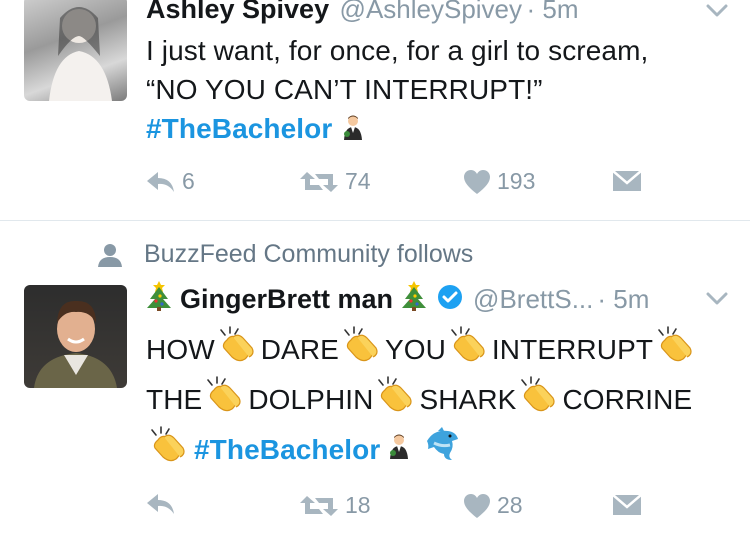  Describe the element at coordinates (375, 220) in the screenshot. I see `tweet-divider` at that location.